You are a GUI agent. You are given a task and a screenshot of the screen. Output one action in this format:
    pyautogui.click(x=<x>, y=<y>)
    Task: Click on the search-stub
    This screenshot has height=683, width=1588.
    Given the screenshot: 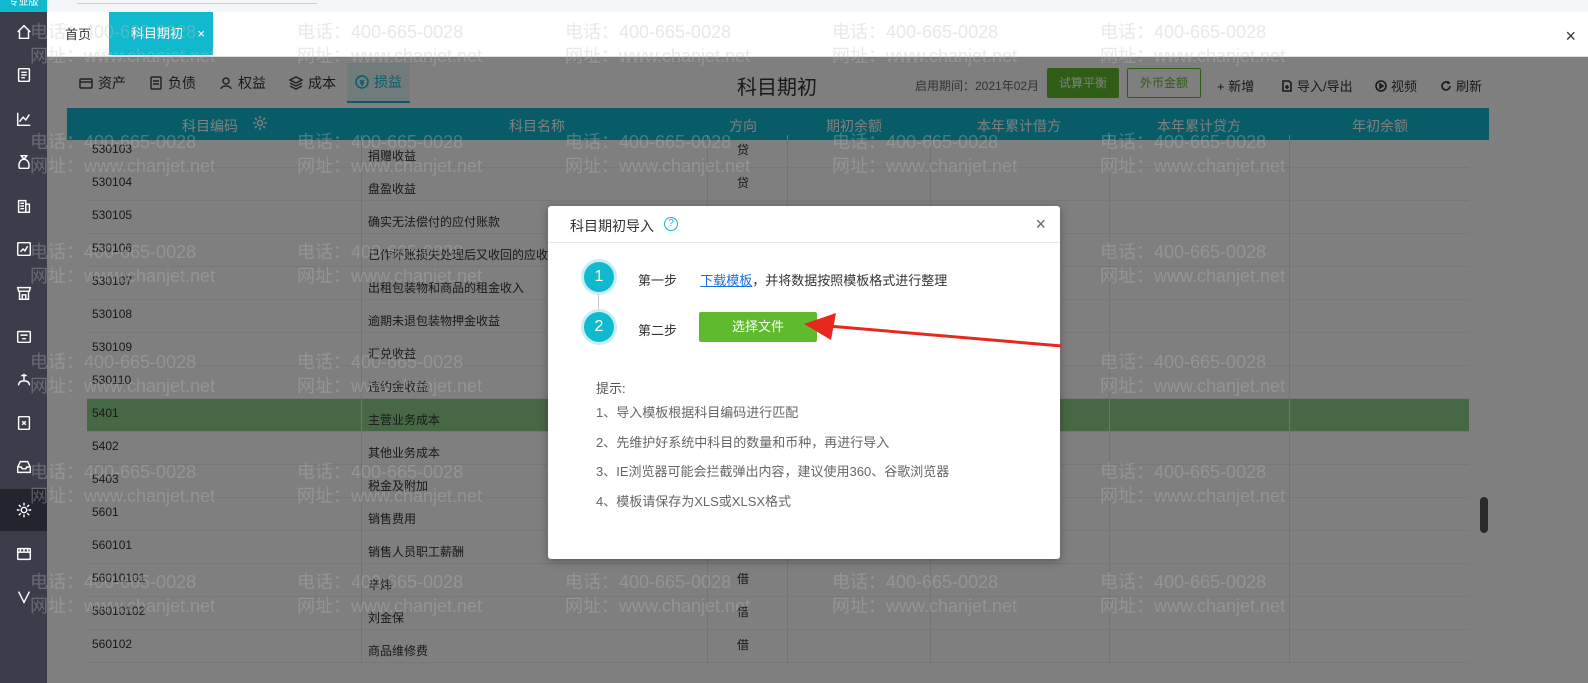 What is the action you would take?
    pyautogui.click(x=197, y=2)
    